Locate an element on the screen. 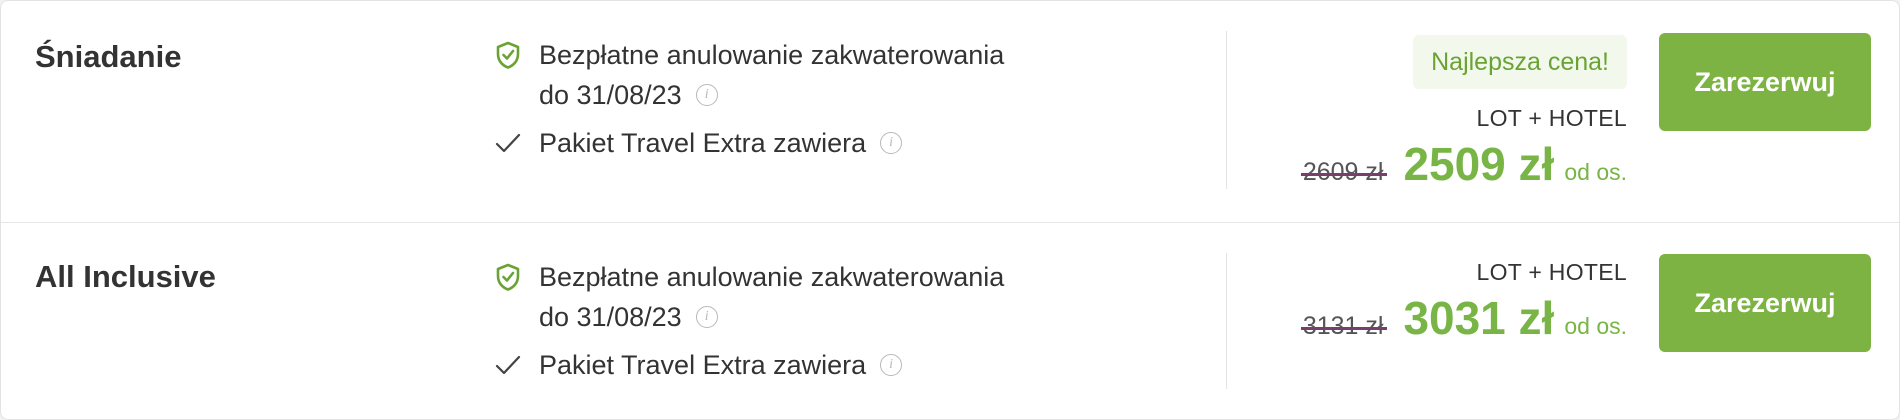 The image size is (1900, 420). old-price: 2609 zł is located at coordinates (1344, 172).